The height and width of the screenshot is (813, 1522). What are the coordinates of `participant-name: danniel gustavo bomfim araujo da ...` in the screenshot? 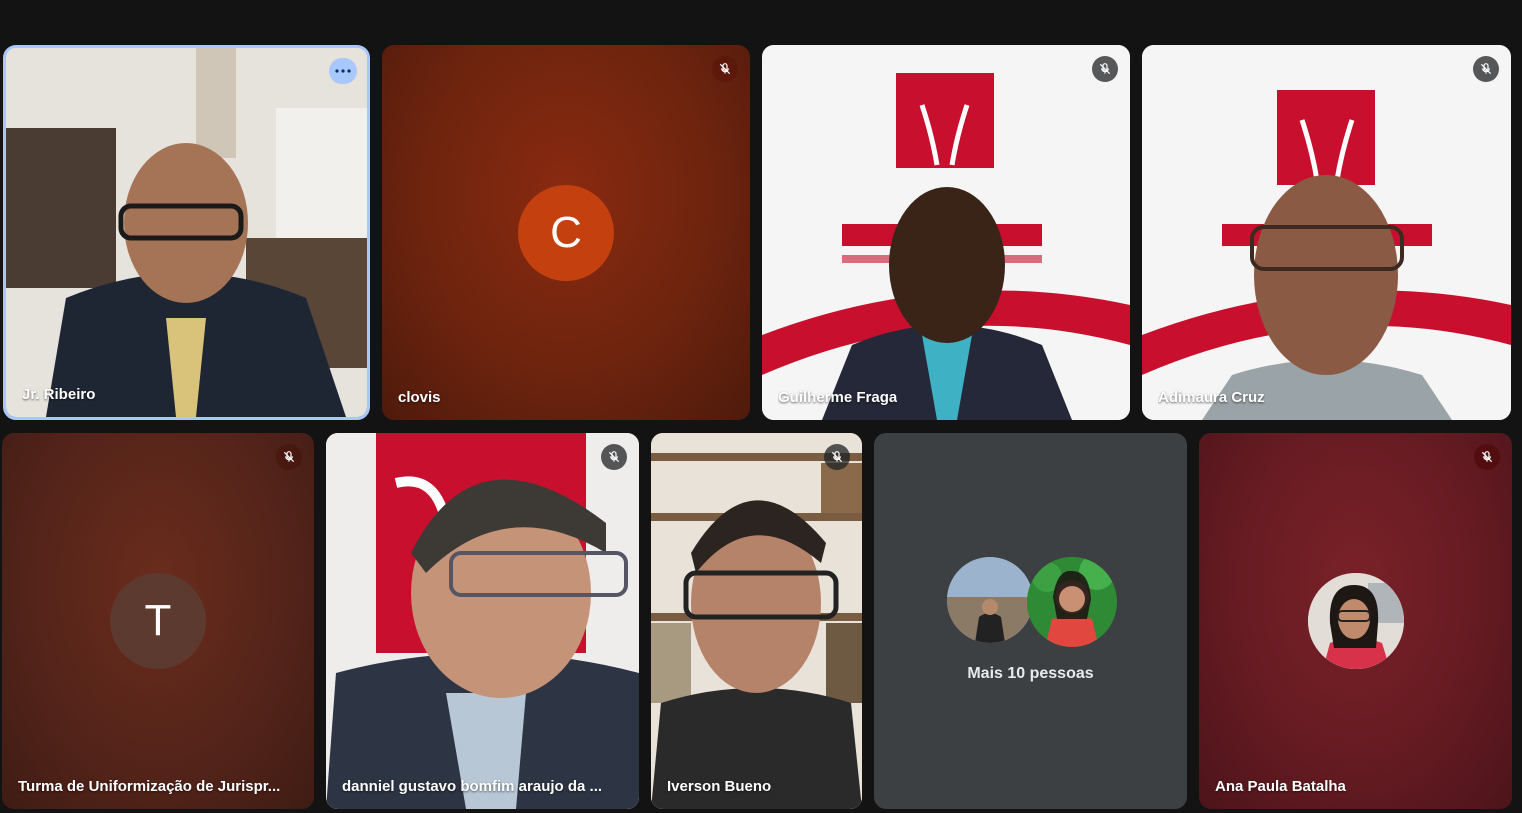 It's located at (472, 786).